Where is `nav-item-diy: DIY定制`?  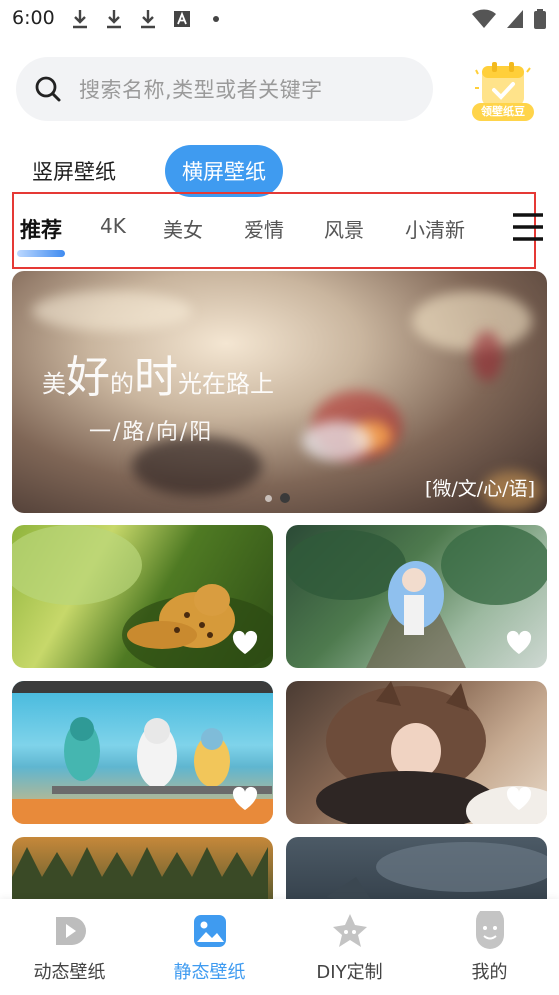
nav-item-diy: DIY定制 is located at coordinates (349, 947).